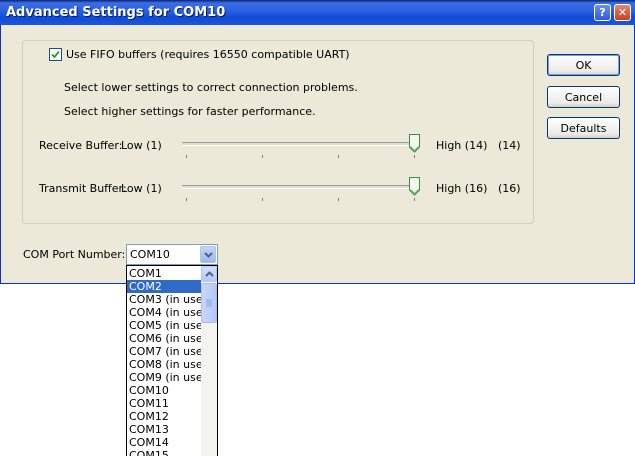 Image resolution: width=635 pixels, height=456 pixels. I want to click on transmit-buffer-label: Transmit Buffer:, so click(83, 188).